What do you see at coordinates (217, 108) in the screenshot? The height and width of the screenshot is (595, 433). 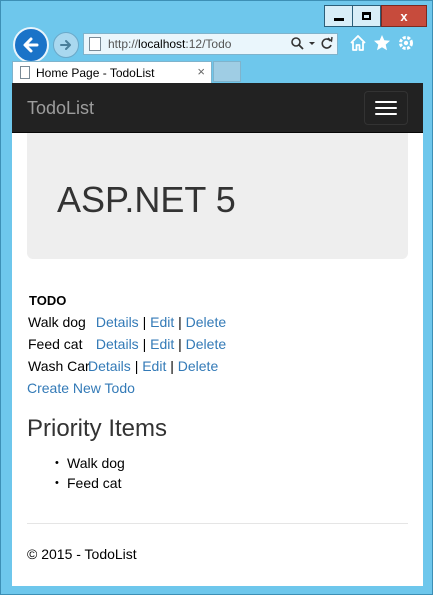 I see `site-navbar: TodoList` at bounding box center [217, 108].